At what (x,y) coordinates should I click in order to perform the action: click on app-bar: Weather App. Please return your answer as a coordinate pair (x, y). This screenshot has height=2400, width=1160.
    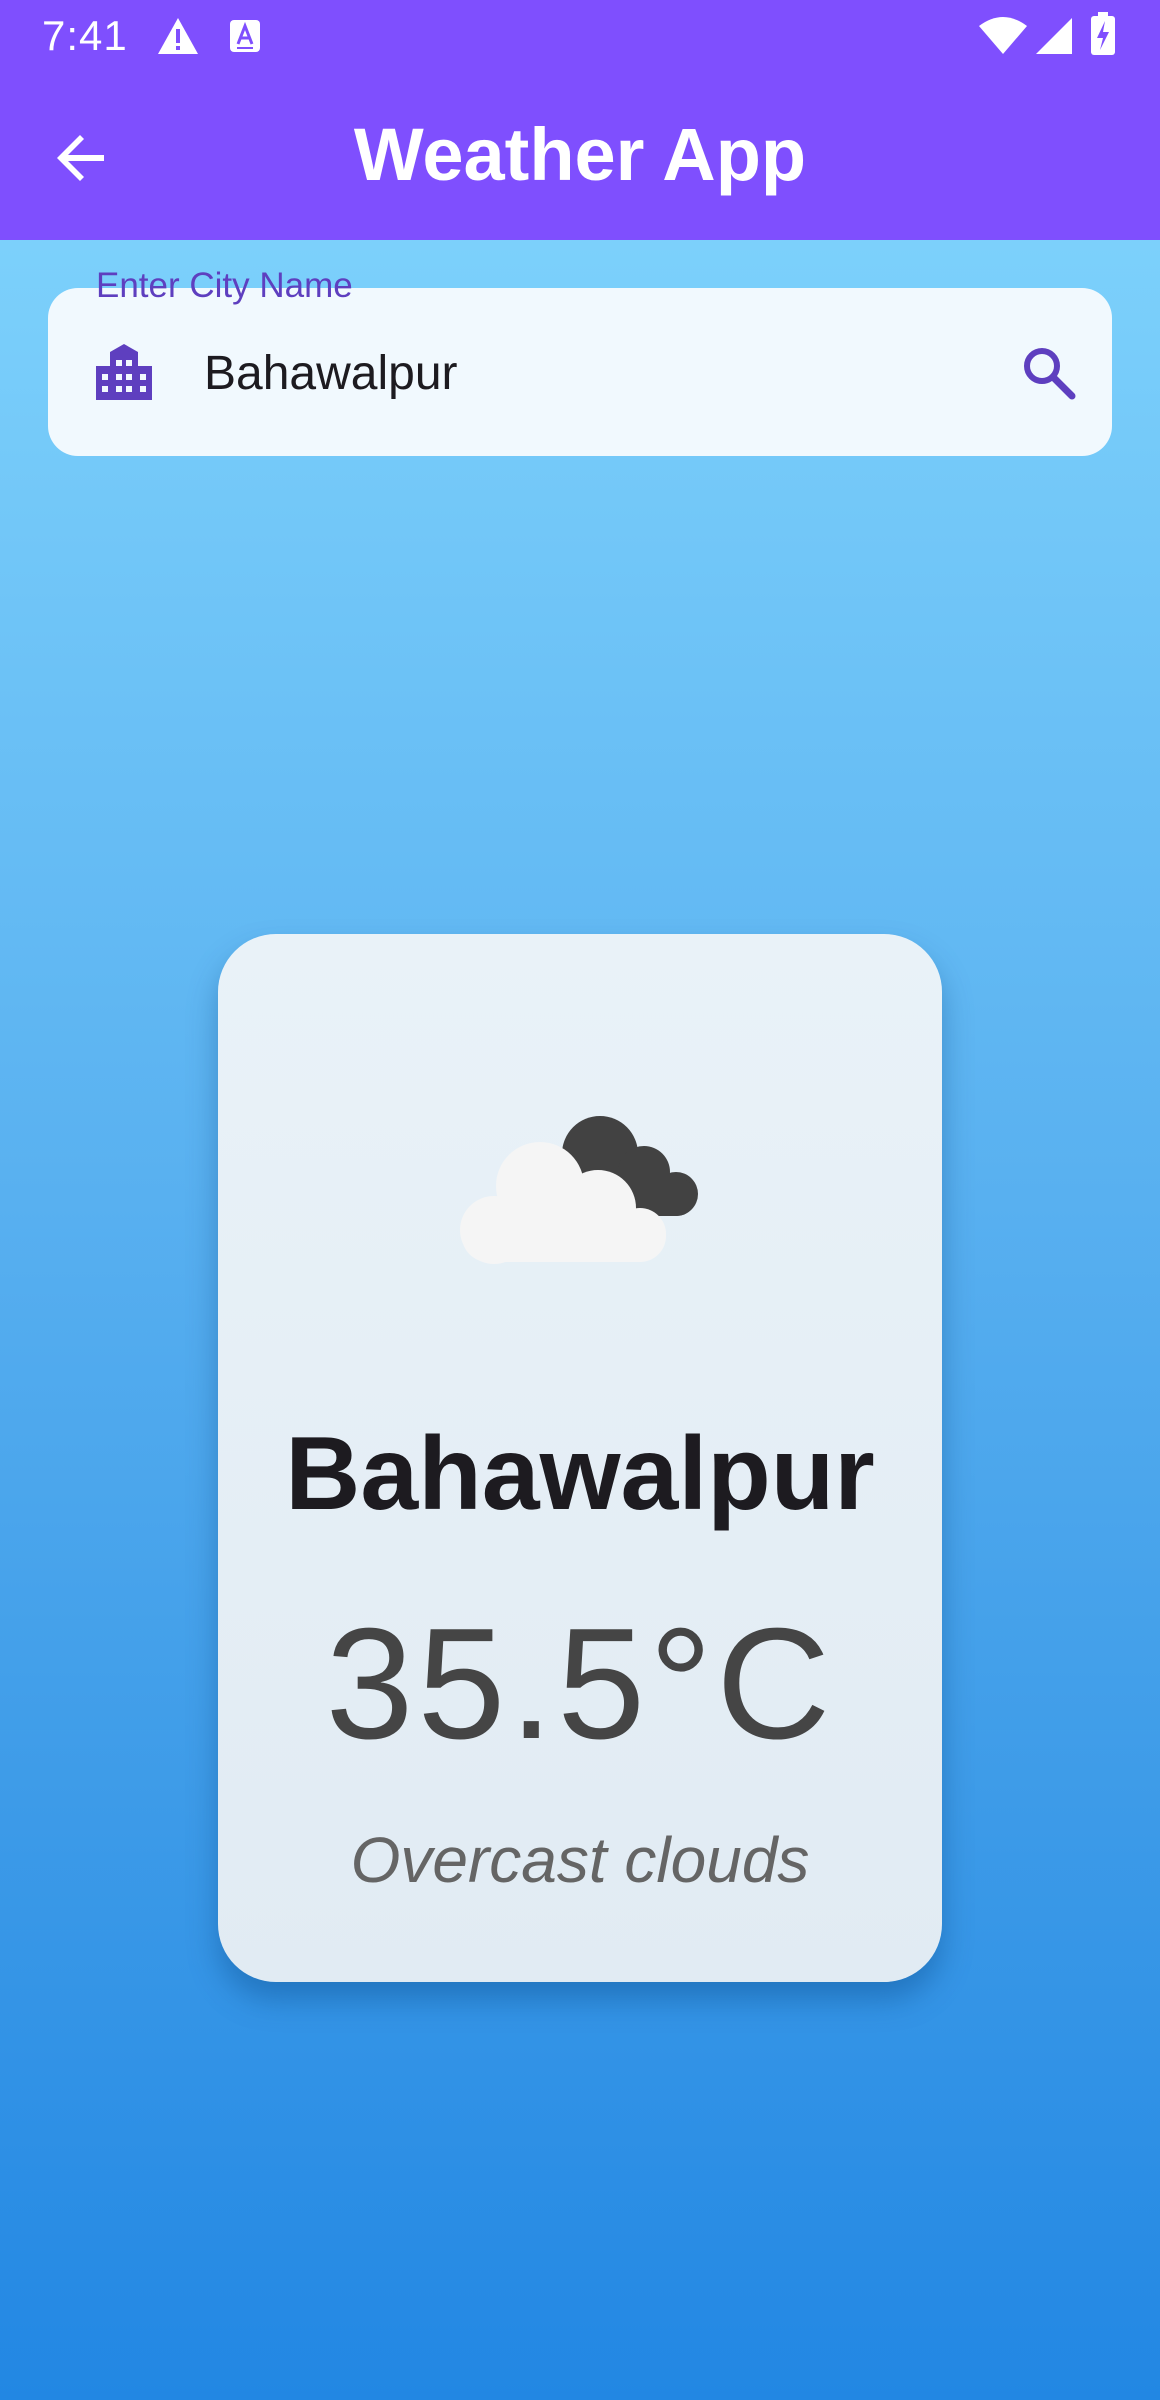
    Looking at the image, I should click on (580, 156).